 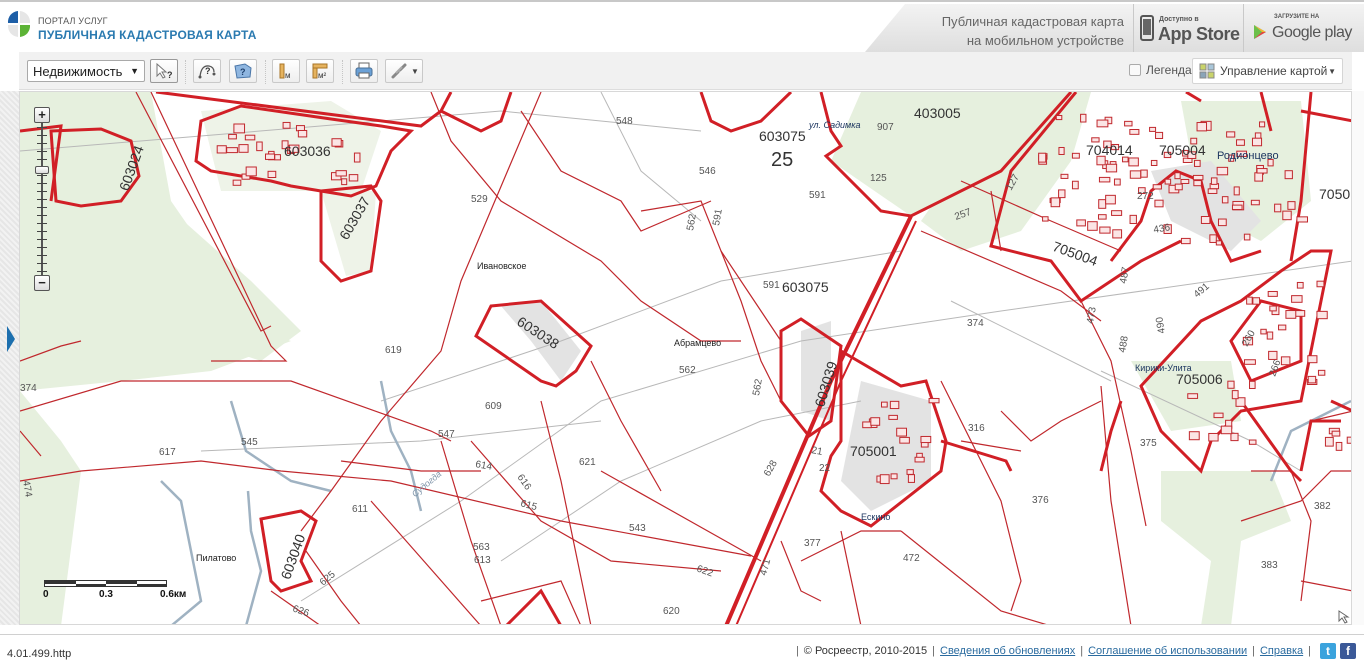 What do you see at coordinates (816, 451) in the screenshot?
I see `parcel-label: 21` at bounding box center [816, 451].